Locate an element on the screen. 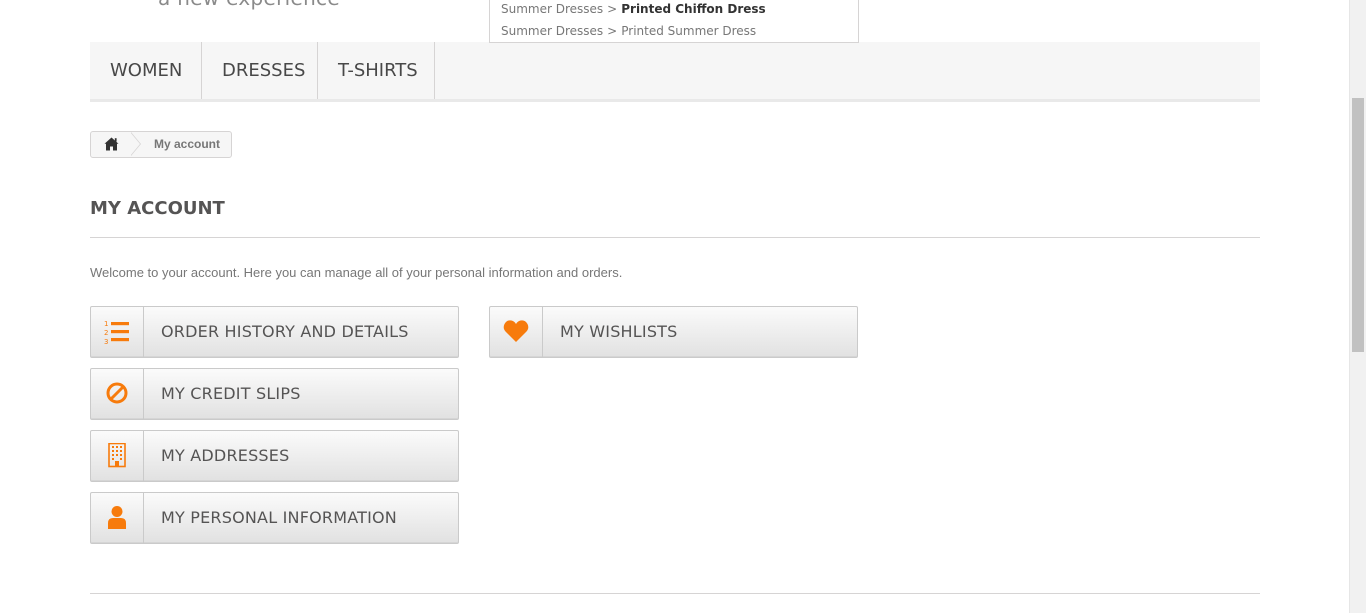 This screenshot has height=613, width=1366. credit-slips-button: MY CREDIT SLIPS is located at coordinates (274, 394).